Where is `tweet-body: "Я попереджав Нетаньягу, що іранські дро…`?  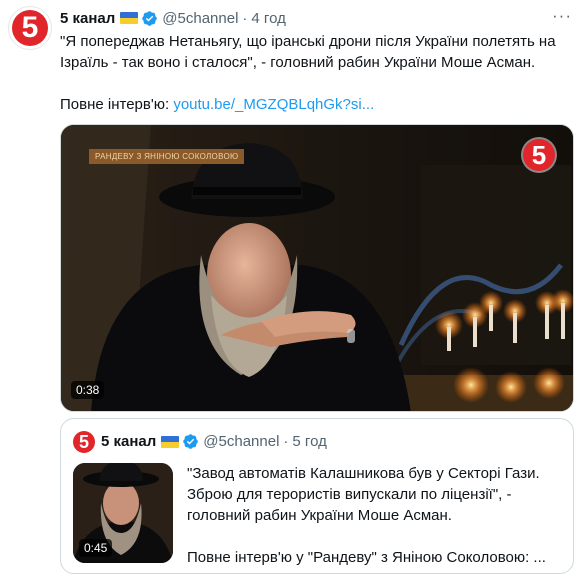
tweet-body: "Я попереджав Нетаньягу, що іранські дро… is located at coordinates (308, 52).